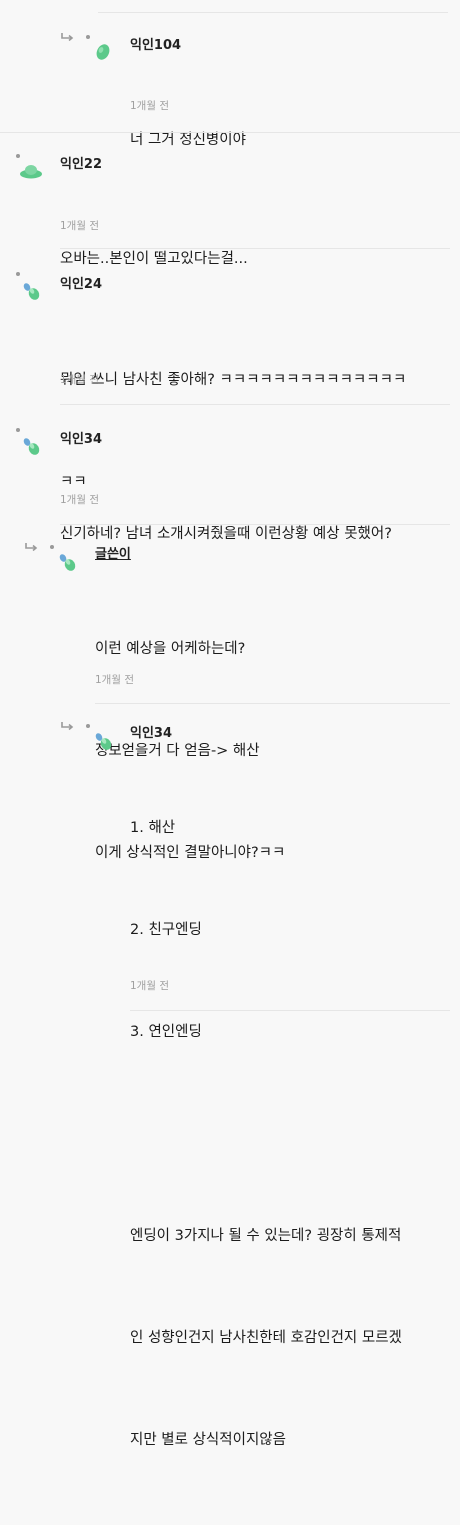 This screenshot has width=460, height=1525. I want to click on comment-line: 2. 친구엔딩, so click(166, 930).